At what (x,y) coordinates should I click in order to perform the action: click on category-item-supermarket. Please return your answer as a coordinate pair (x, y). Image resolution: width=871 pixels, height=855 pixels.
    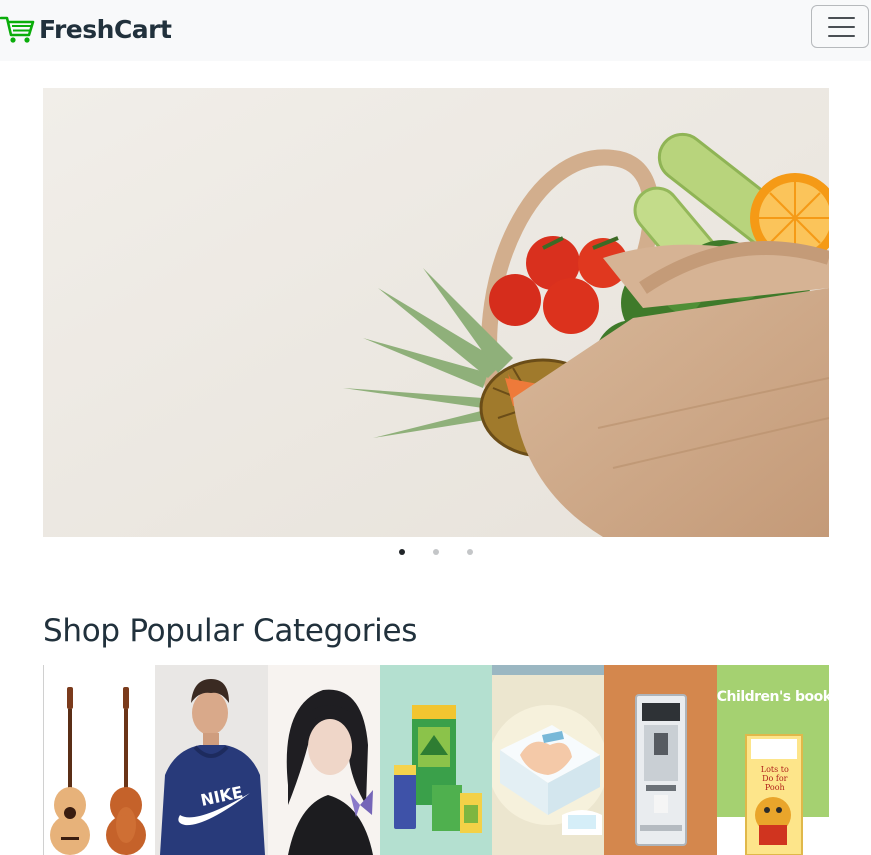
    Looking at the image, I should click on (436, 760).